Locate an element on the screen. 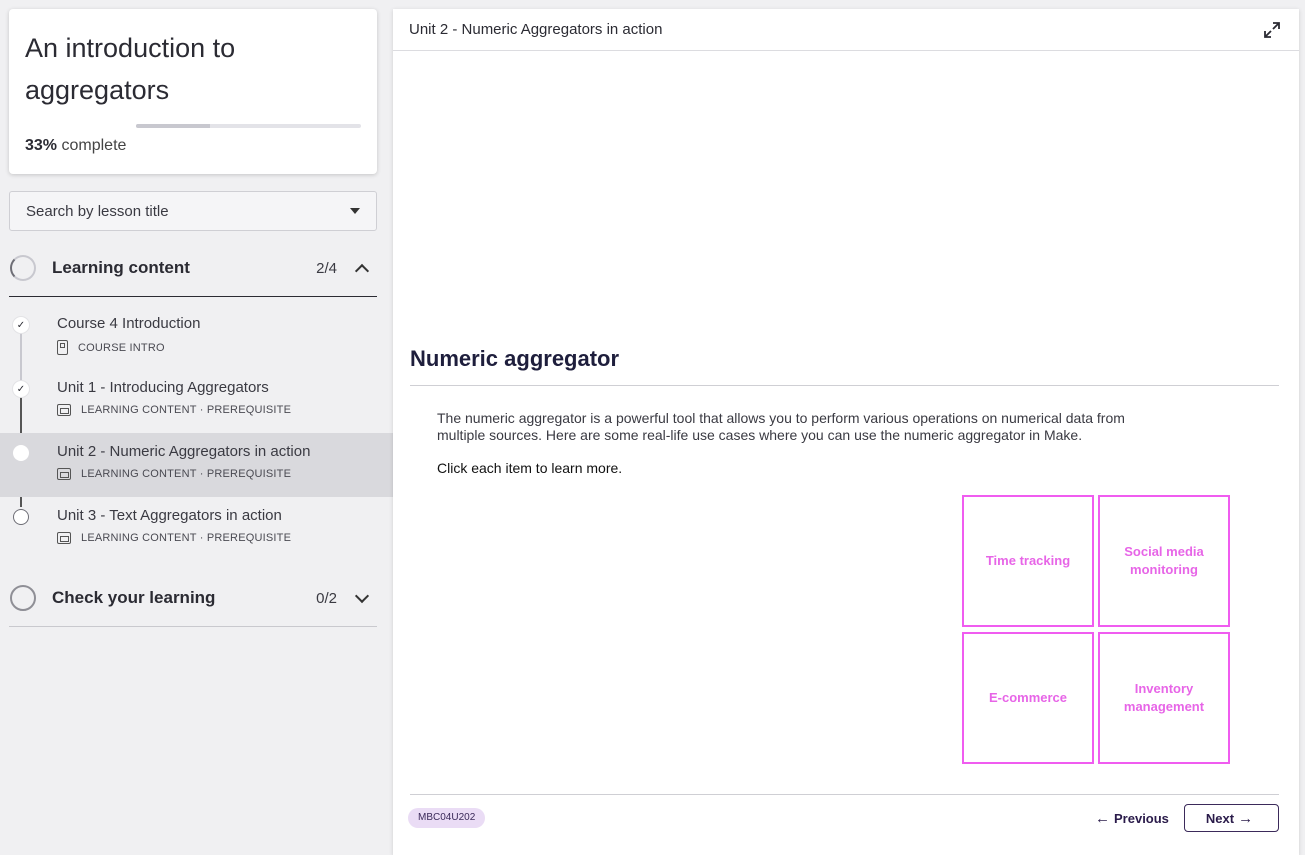 This screenshot has height=855, width=1305. footer-divider is located at coordinates (844, 794).